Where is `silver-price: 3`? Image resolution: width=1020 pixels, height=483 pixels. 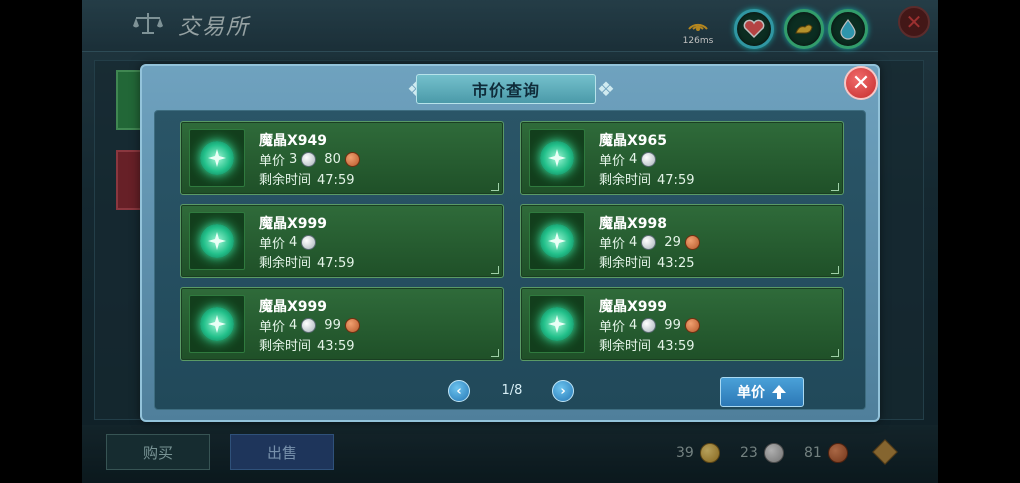 silver-price: 3 is located at coordinates (293, 159).